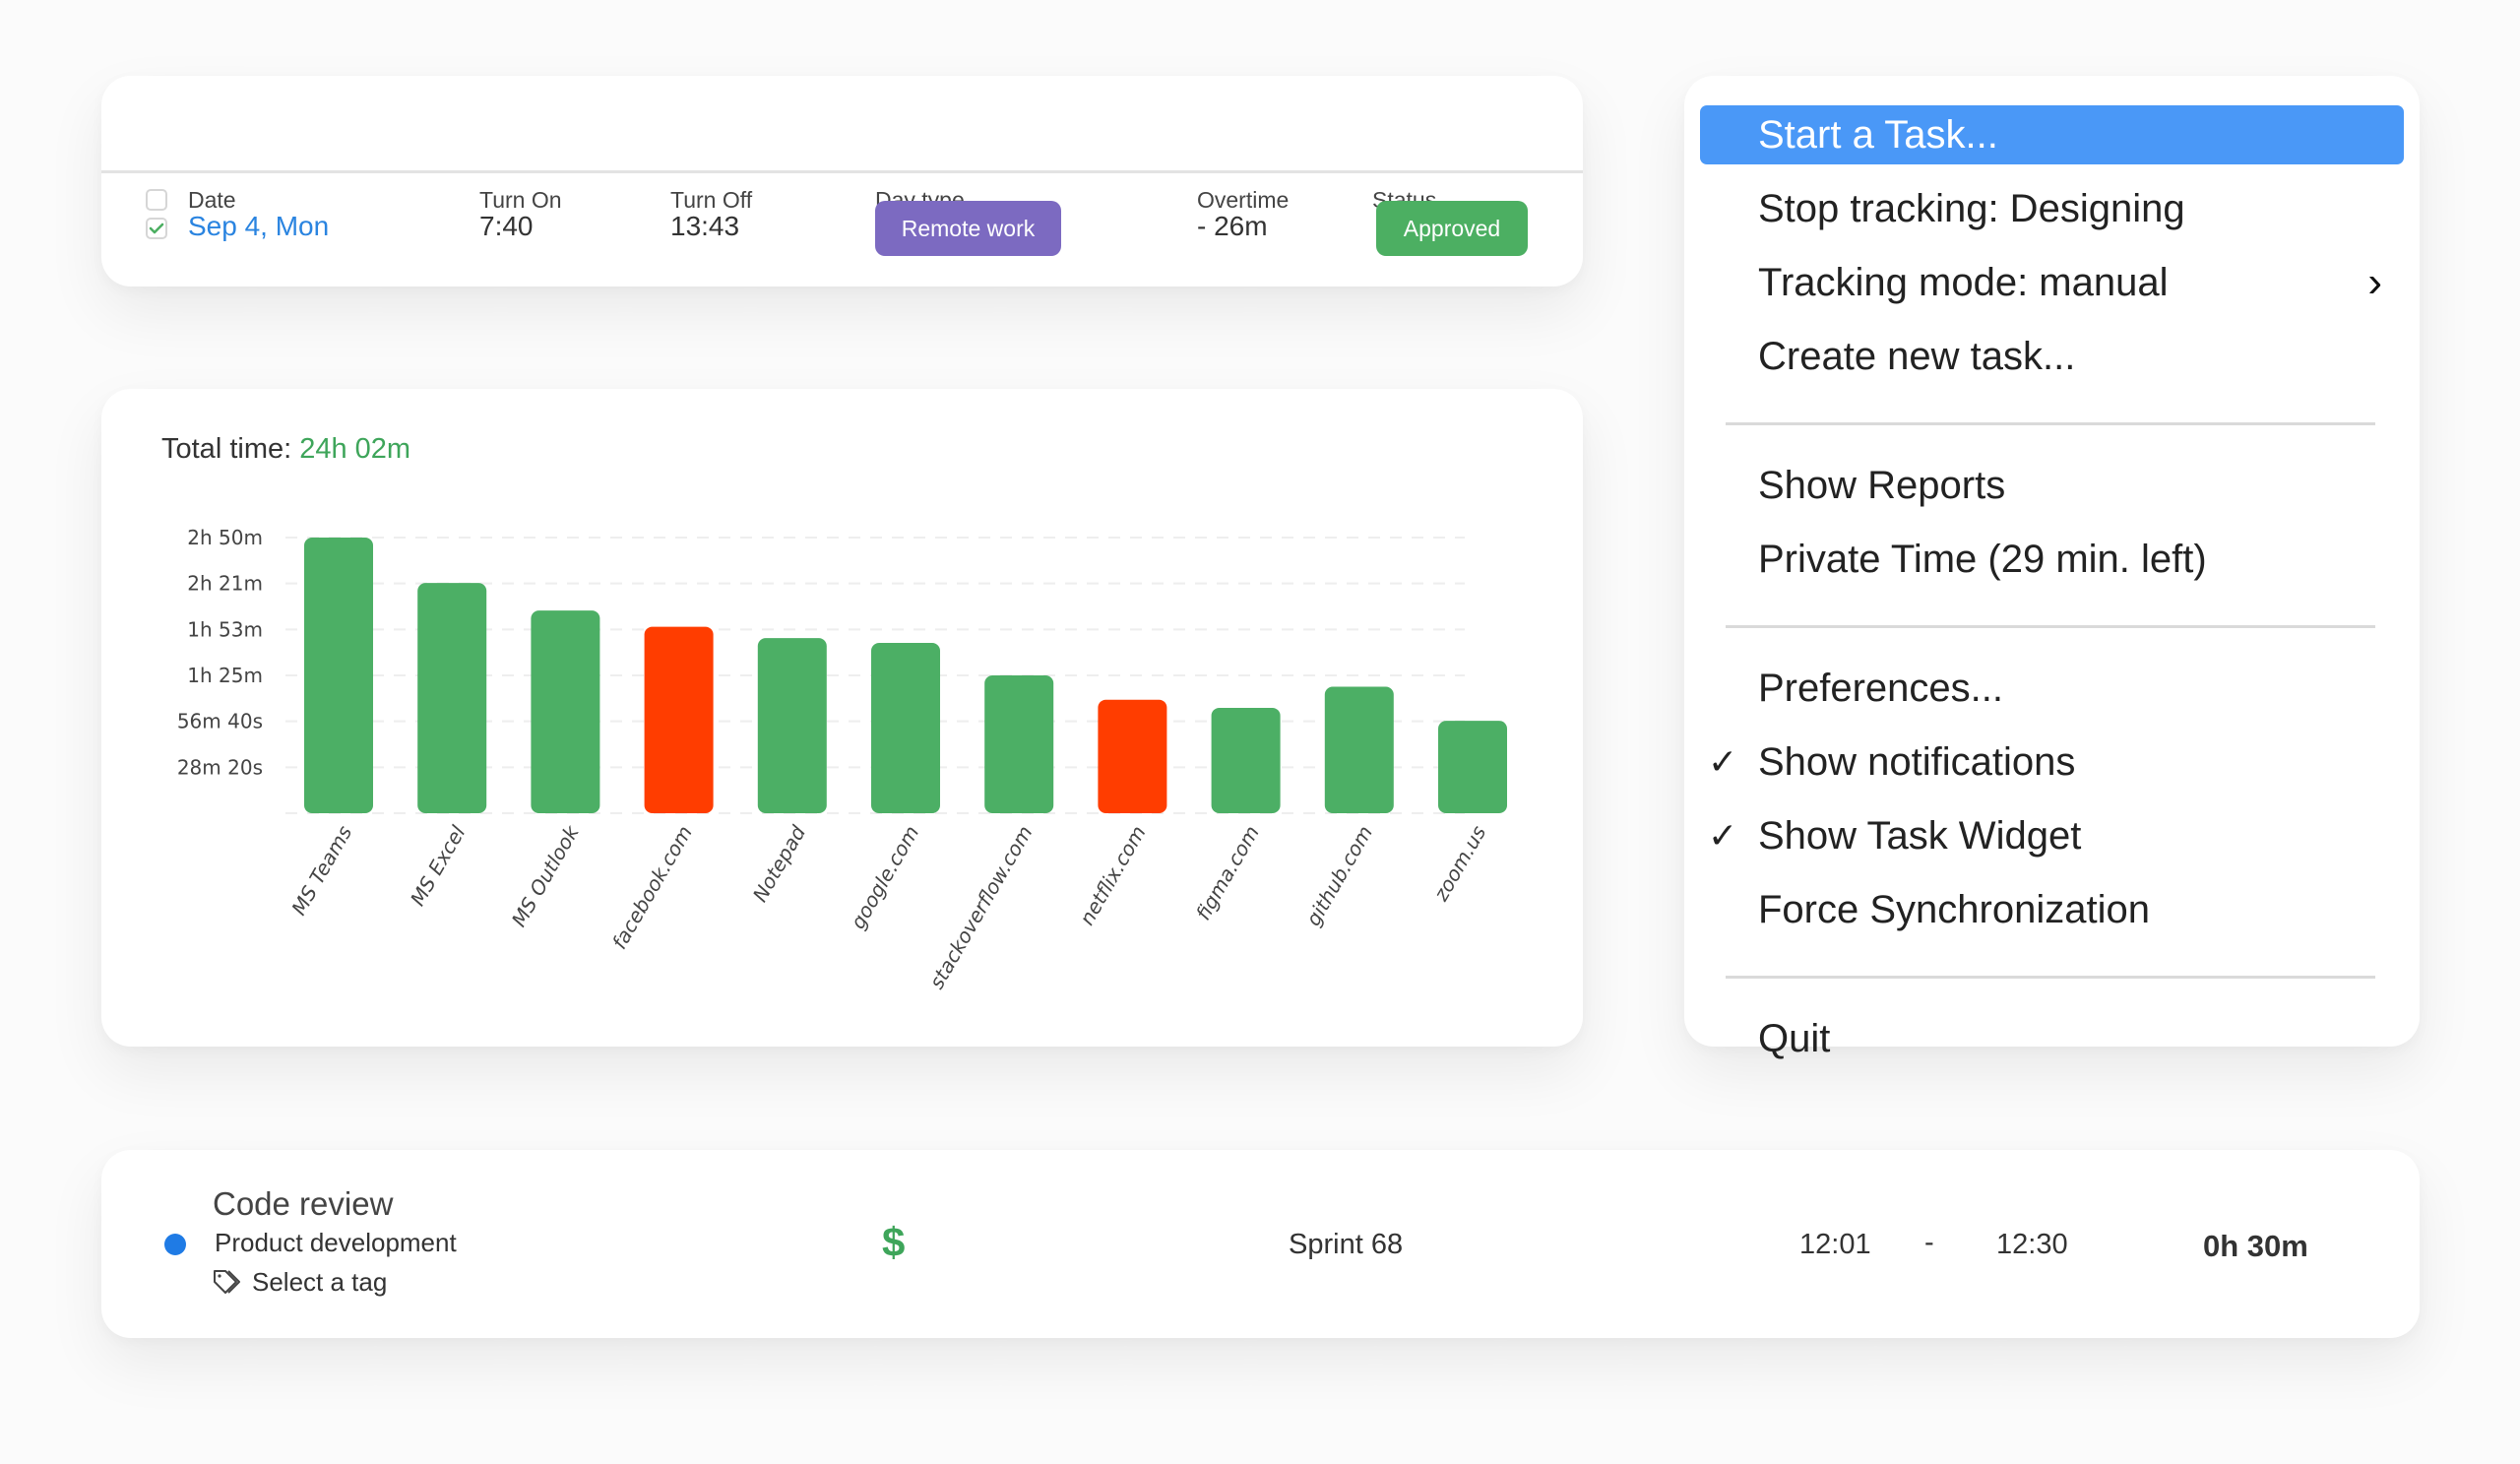 The width and height of the screenshot is (2520, 1464). I want to click on turn-on-value: 7:40, so click(506, 226).